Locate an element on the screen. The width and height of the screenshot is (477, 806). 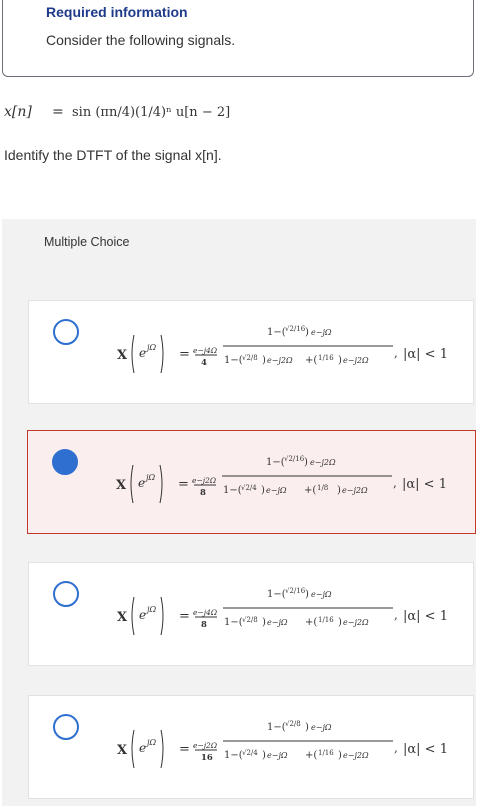
prefix-denominator: 16 is located at coordinates (207, 758).